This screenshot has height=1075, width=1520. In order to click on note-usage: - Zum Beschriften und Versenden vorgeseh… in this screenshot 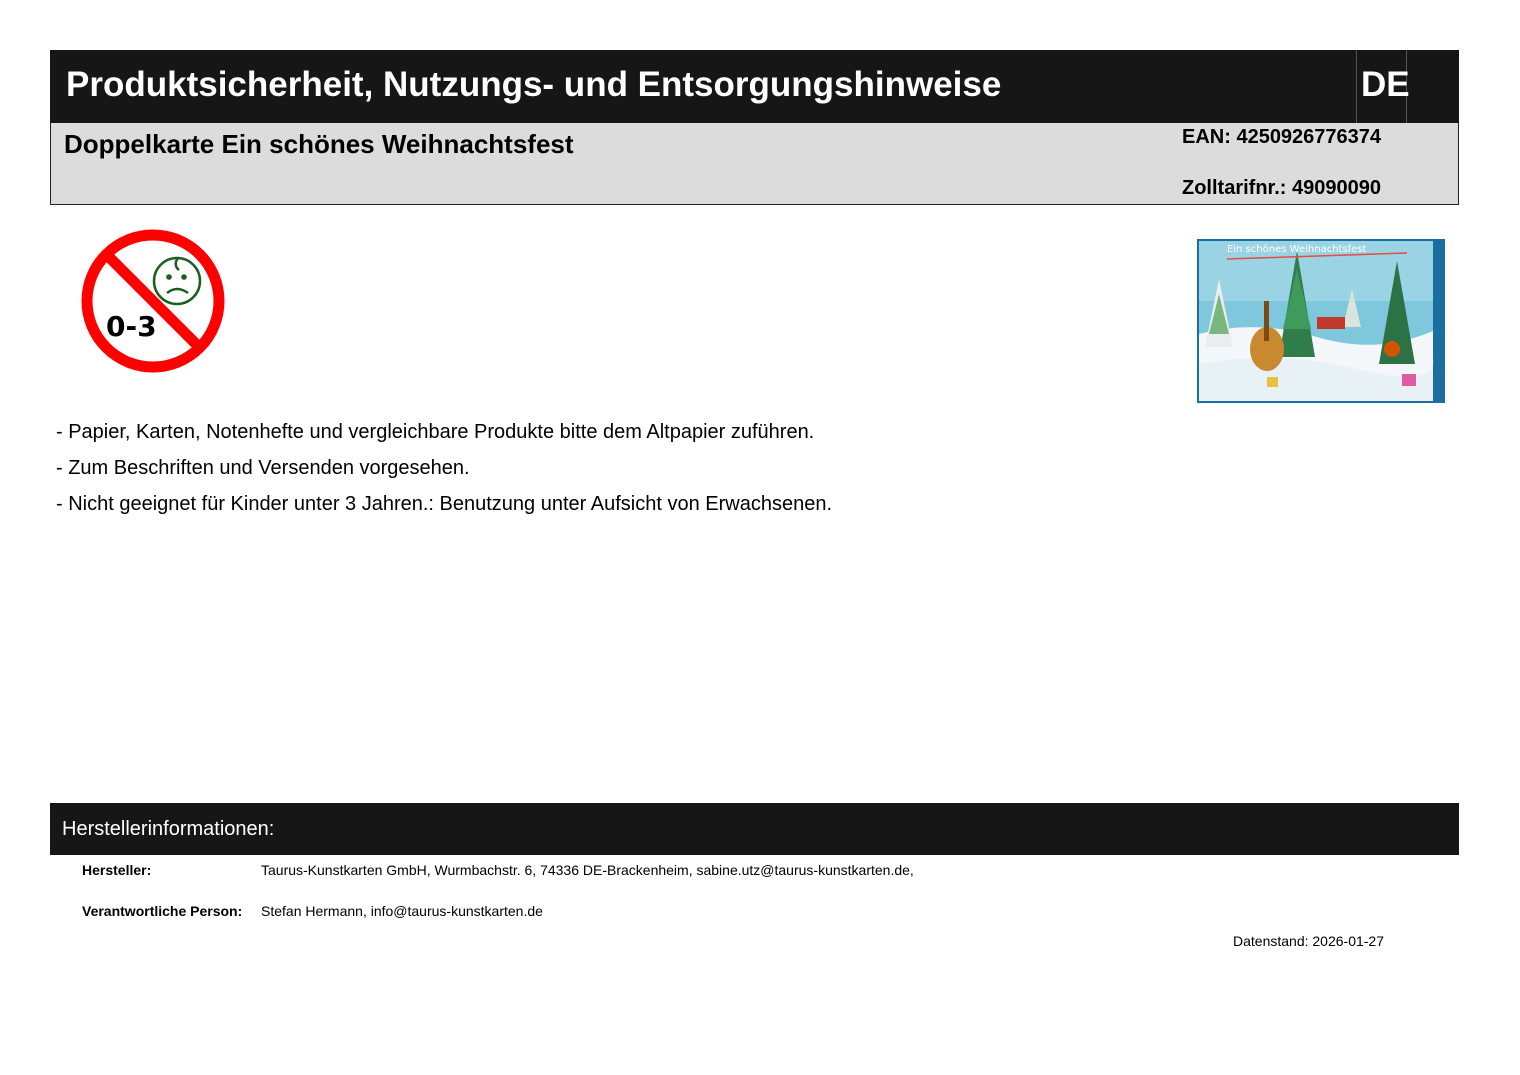, I will do `click(263, 468)`.